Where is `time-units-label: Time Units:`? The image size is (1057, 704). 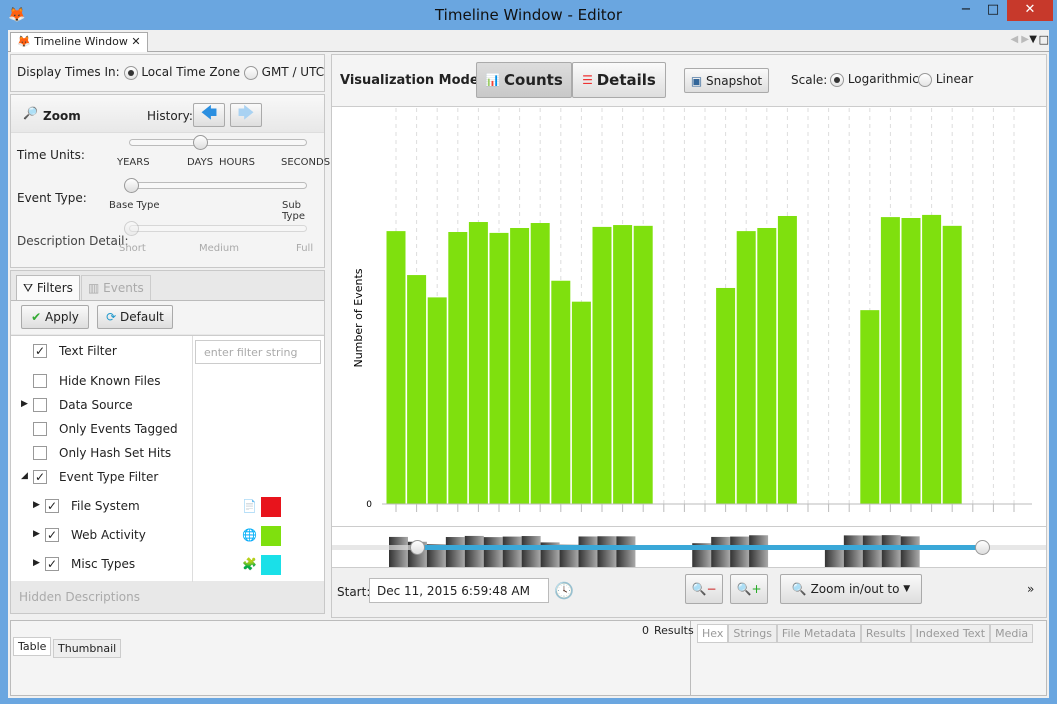 time-units-label: Time Units: is located at coordinates (51, 155).